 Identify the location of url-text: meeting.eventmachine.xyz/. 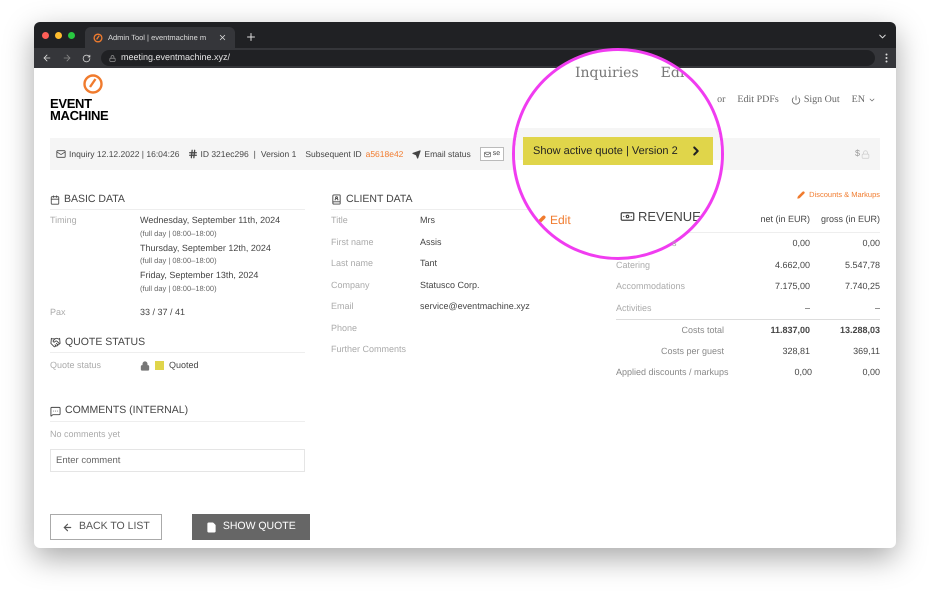
(175, 57).